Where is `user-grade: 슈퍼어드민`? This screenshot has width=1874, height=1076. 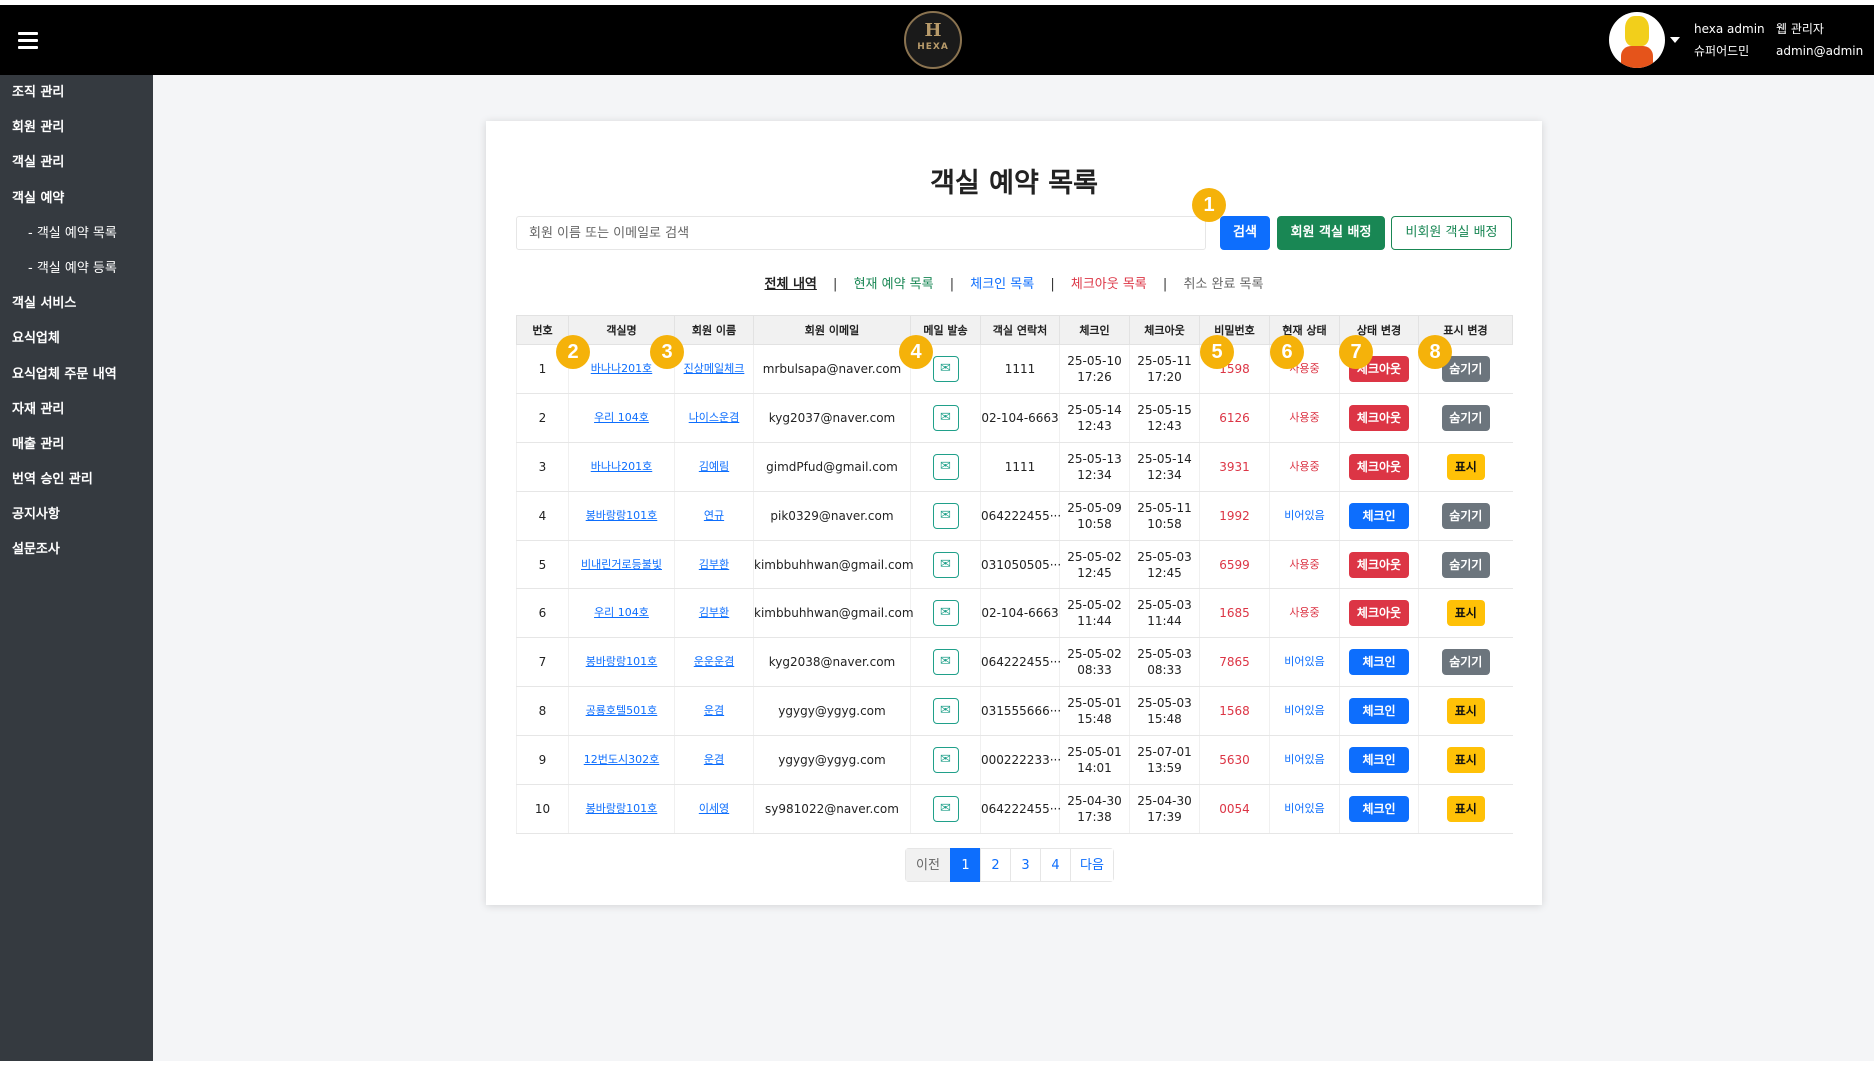
user-grade: 슈퍼어드민 is located at coordinates (1722, 51).